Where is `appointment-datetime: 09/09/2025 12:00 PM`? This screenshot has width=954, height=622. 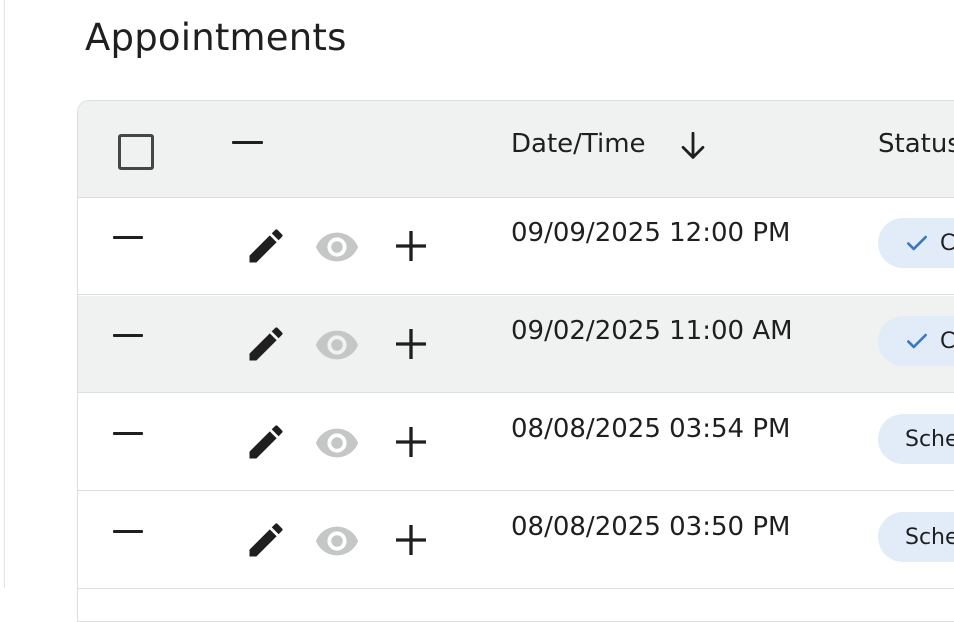 appointment-datetime: 09/09/2025 12:00 PM is located at coordinates (651, 233).